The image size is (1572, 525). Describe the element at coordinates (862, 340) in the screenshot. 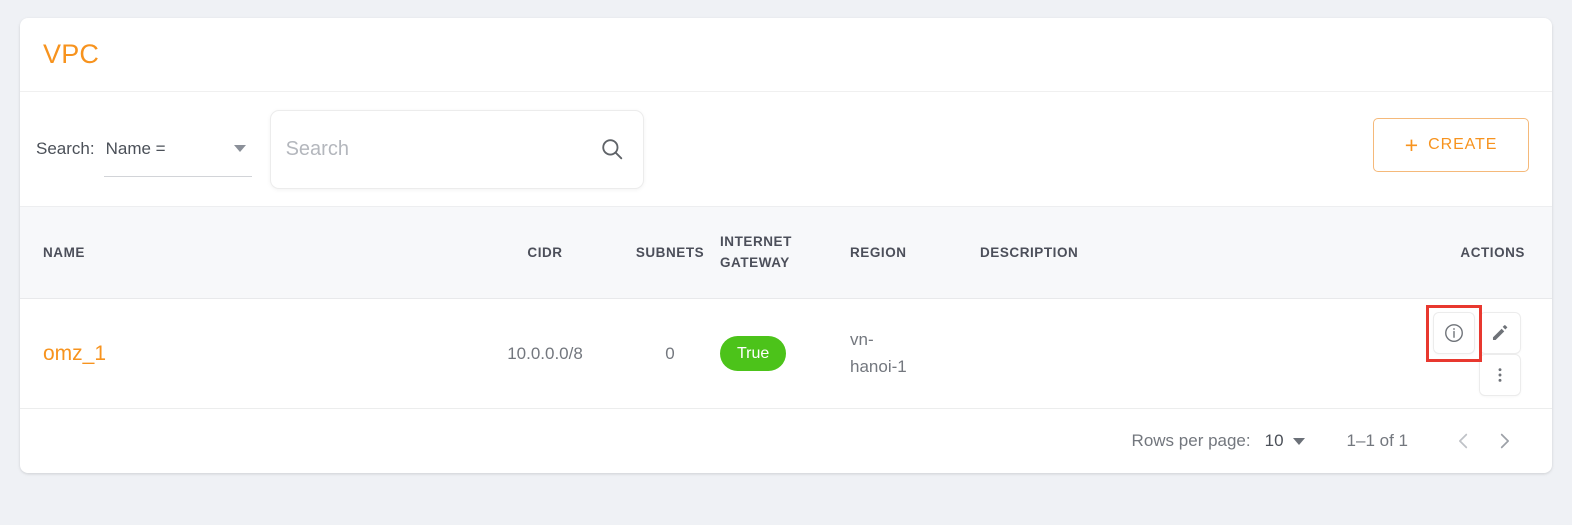

I see `region-line1: vn-` at that location.